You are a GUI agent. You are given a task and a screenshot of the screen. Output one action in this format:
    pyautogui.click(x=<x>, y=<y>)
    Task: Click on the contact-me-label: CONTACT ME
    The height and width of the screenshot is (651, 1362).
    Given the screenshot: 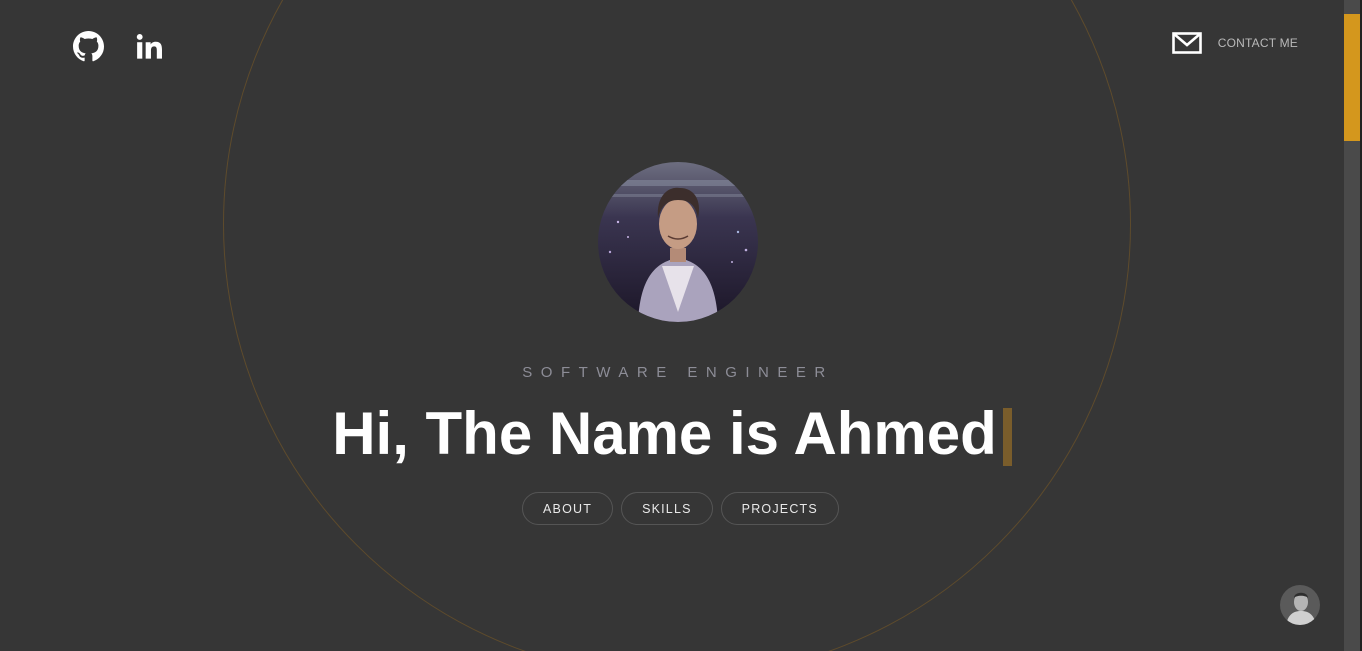 What is the action you would take?
    pyautogui.click(x=1257, y=43)
    